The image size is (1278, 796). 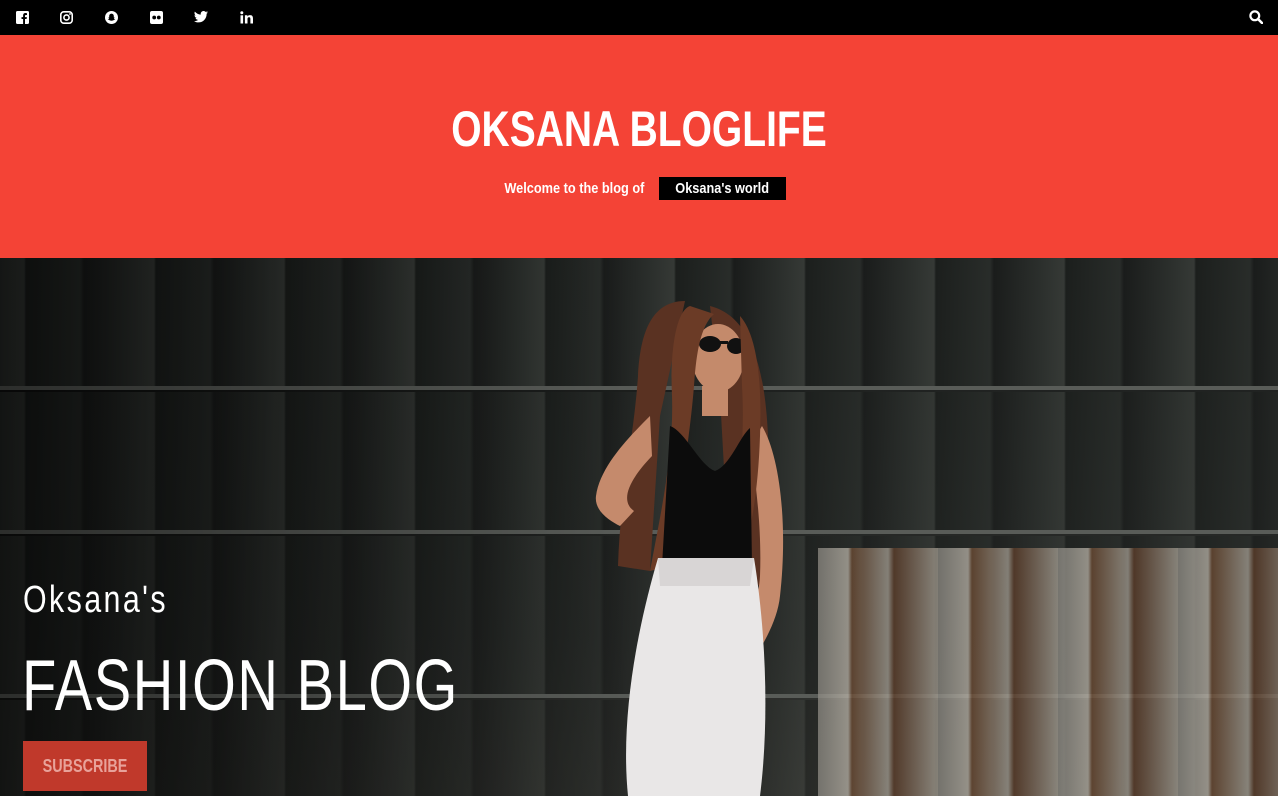 I want to click on site-title: OKSANA BLOGLIFE, so click(x=639, y=129).